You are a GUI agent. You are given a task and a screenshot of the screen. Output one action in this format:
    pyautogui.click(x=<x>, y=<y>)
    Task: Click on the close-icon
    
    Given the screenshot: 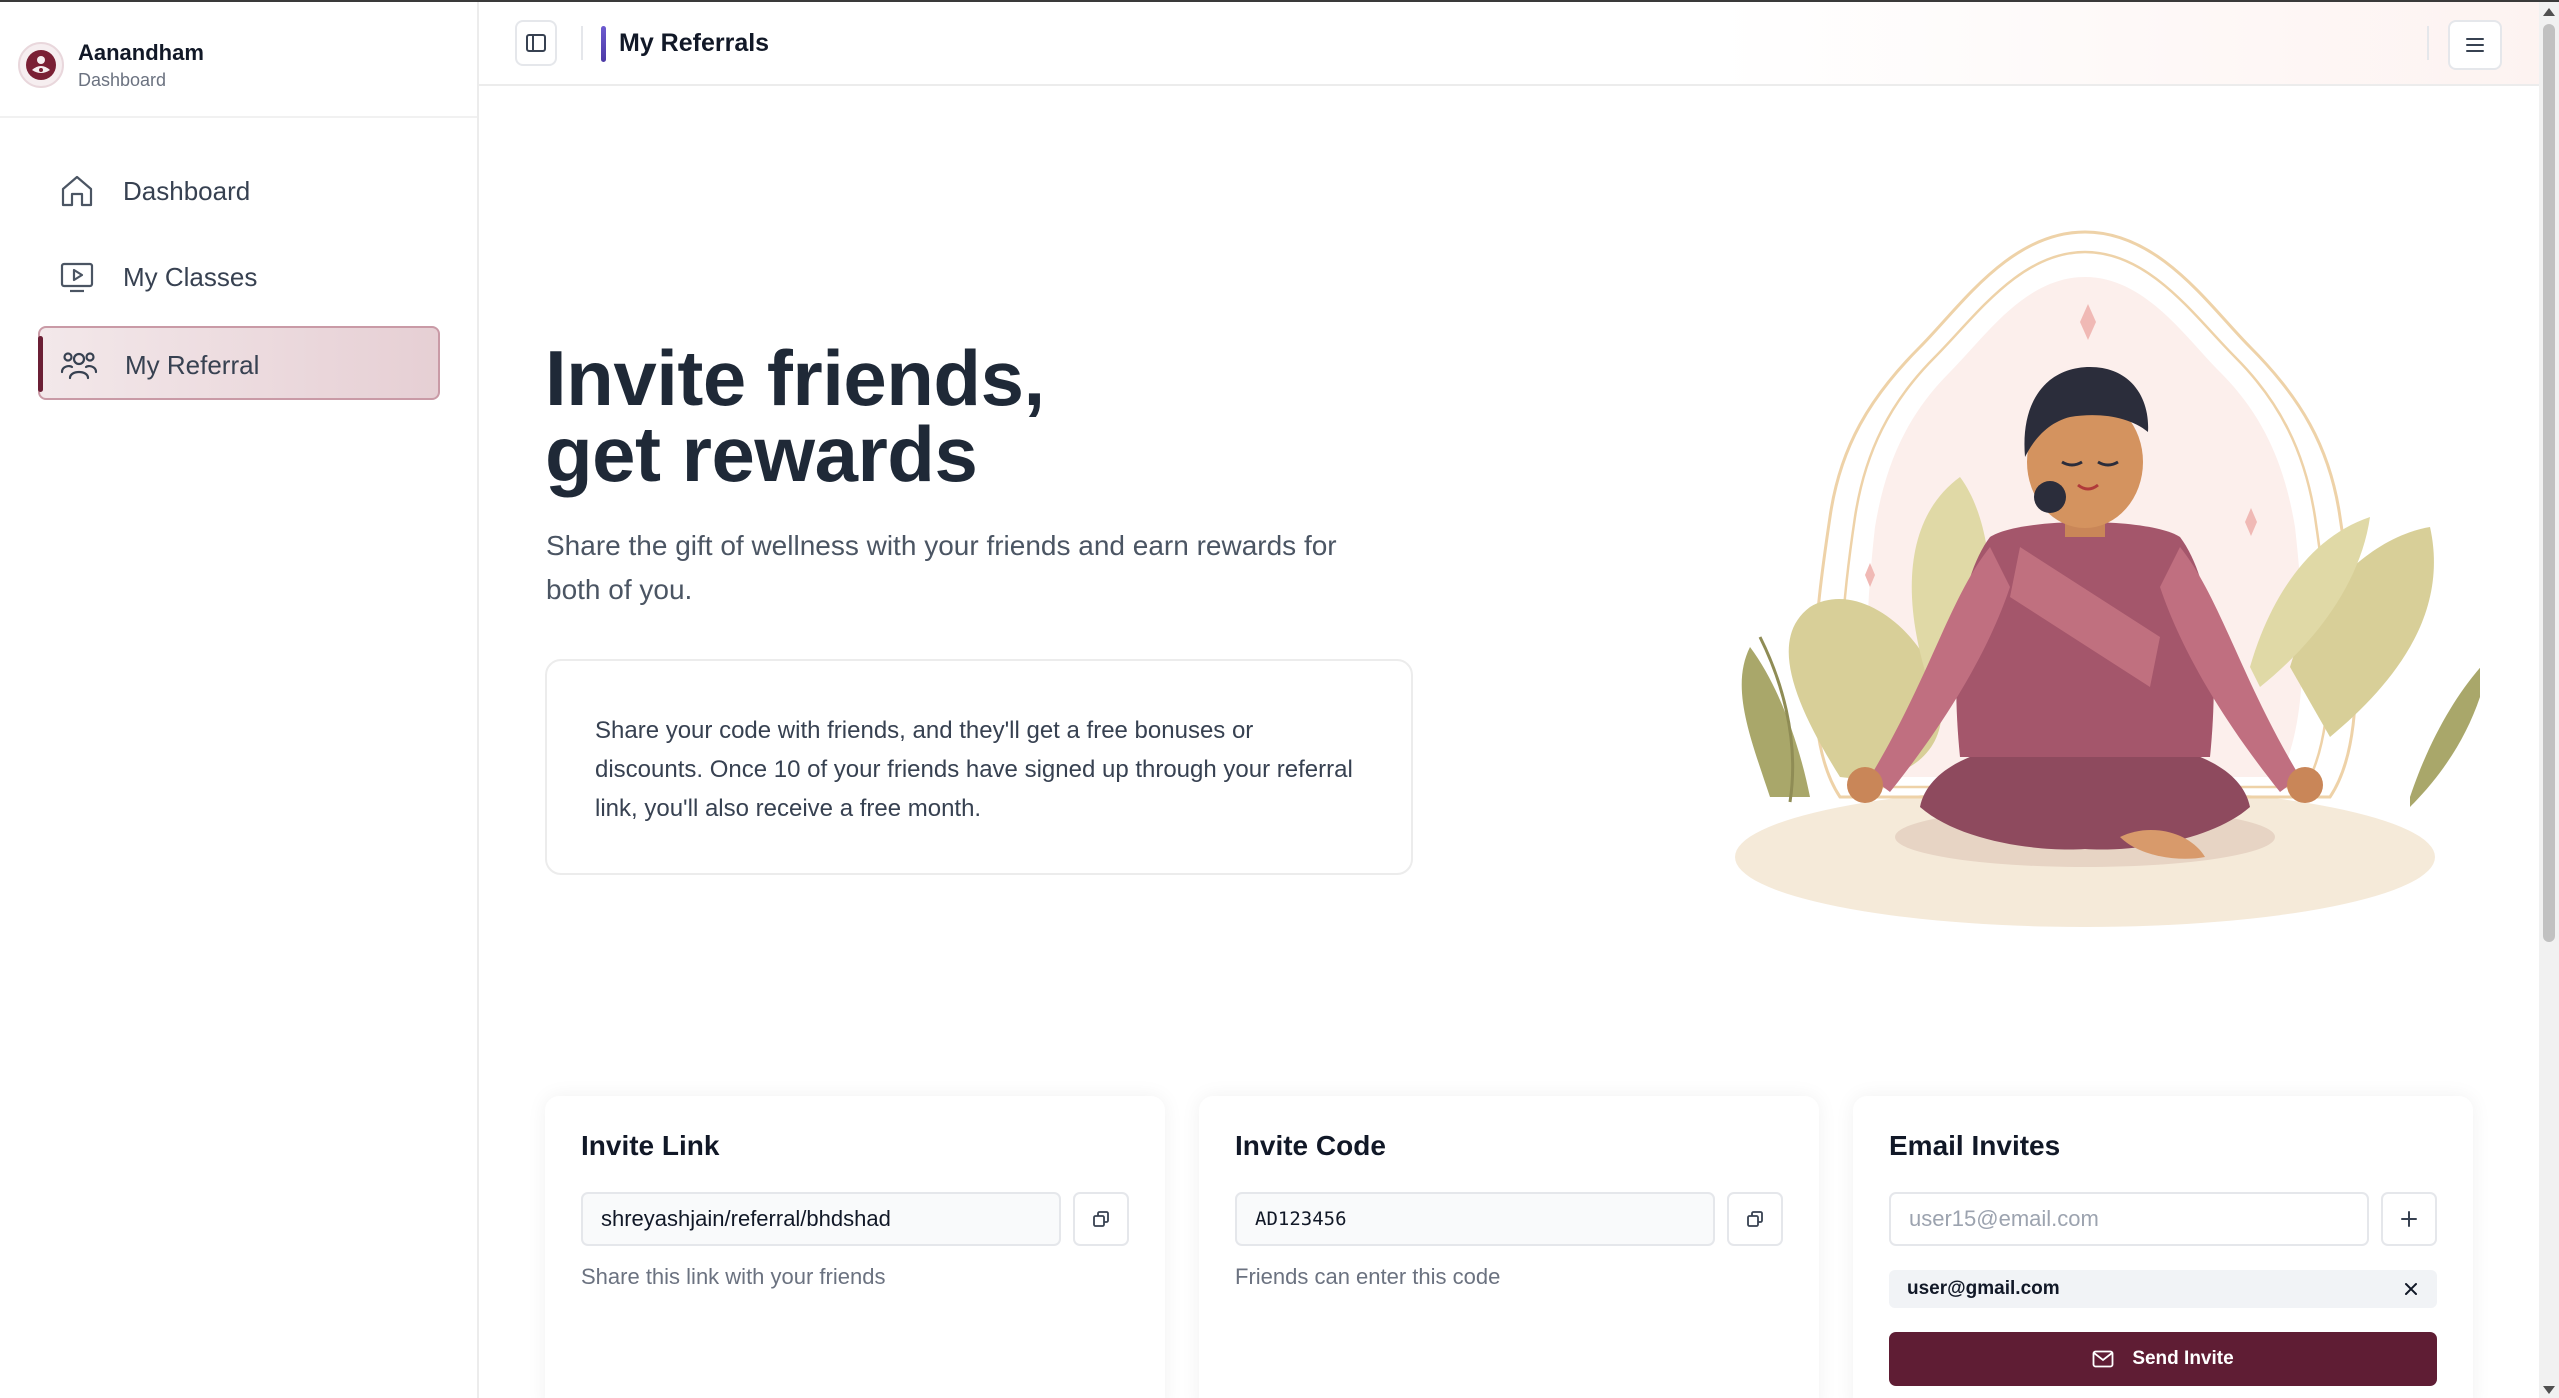 What is the action you would take?
    pyautogui.click(x=2411, y=1289)
    